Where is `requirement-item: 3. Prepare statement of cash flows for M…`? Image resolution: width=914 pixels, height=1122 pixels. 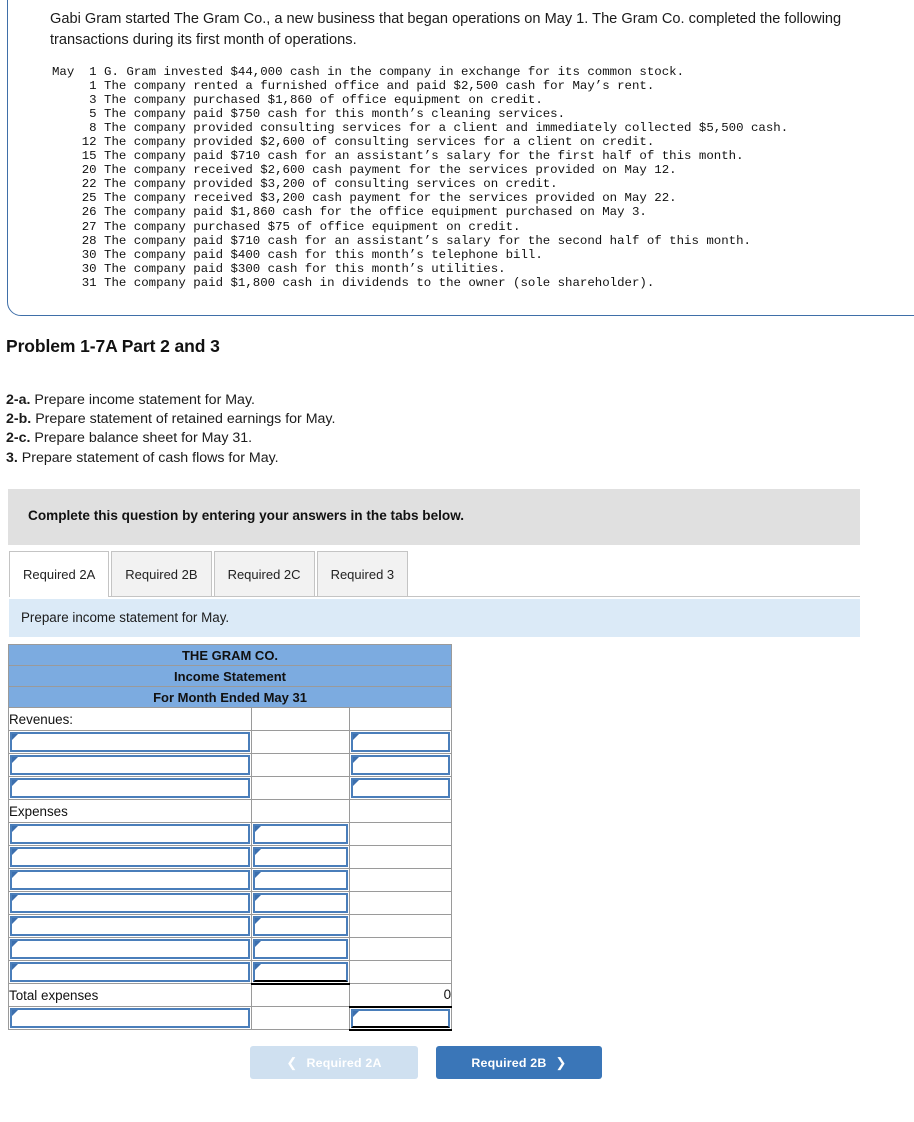 requirement-item: 3. Prepare statement of cash flows for M… is located at coordinates (170, 458).